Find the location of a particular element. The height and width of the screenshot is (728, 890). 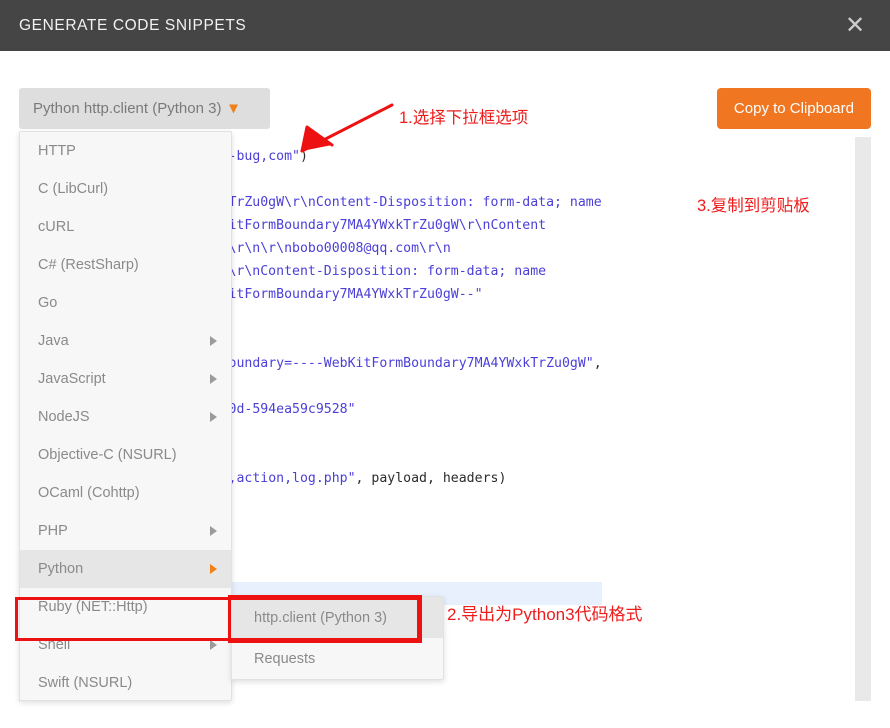

menu-item-label: cURL is located at coordinates (56, 227).